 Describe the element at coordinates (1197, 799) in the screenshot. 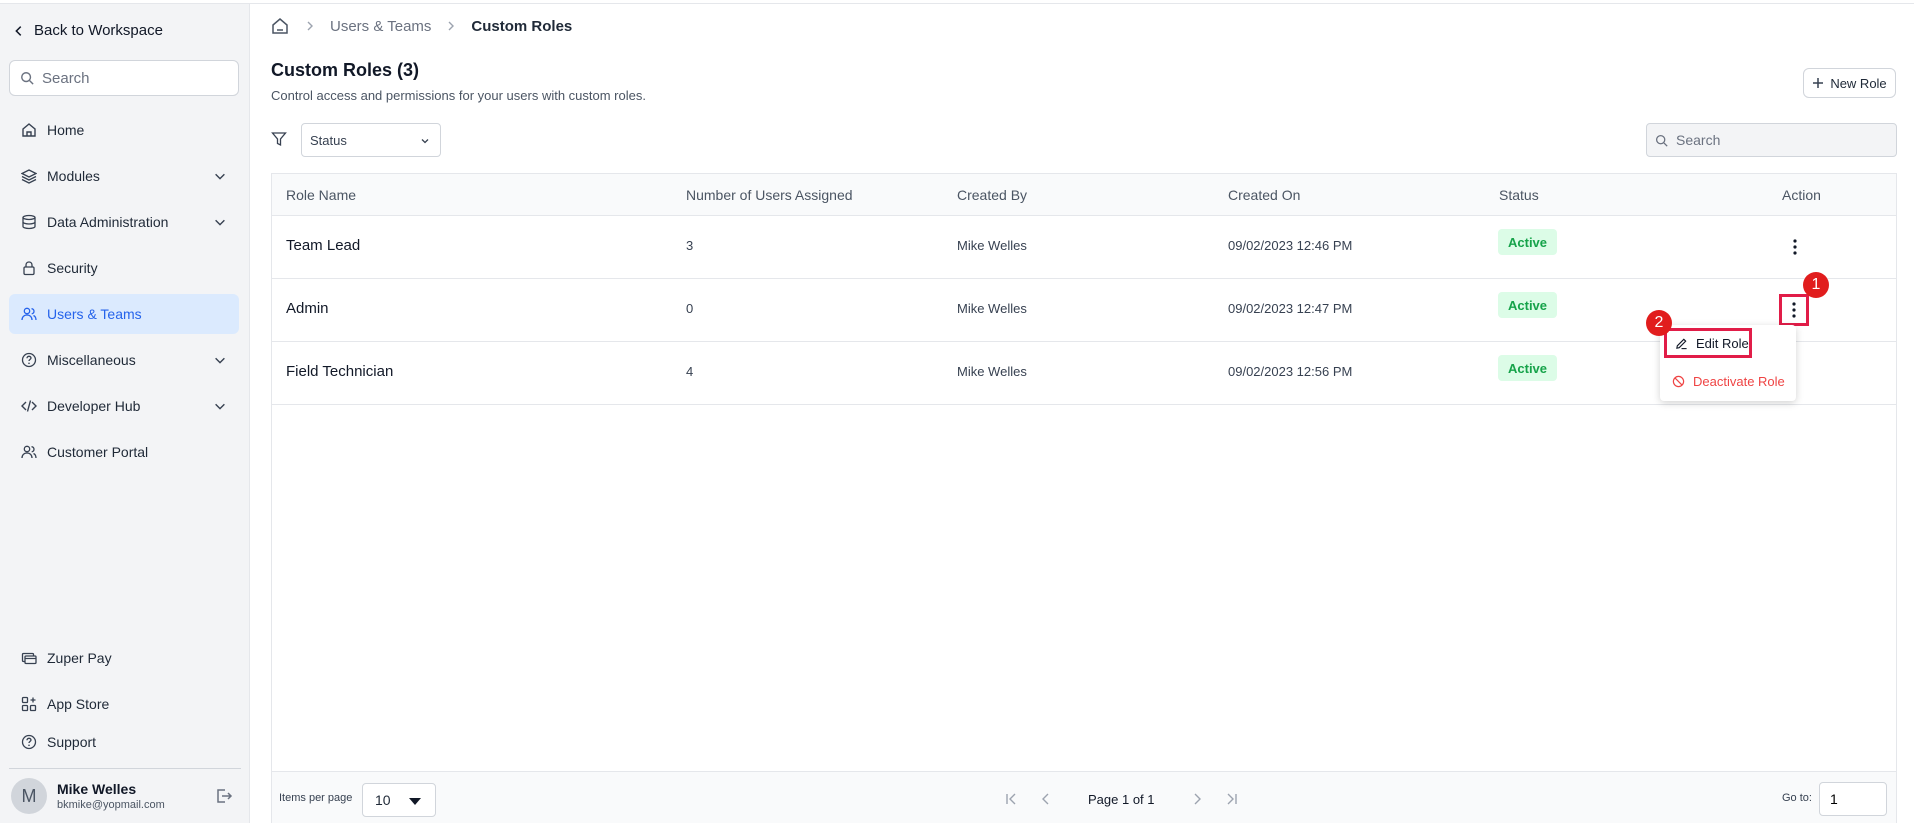

I see `next-page-button` at that location.